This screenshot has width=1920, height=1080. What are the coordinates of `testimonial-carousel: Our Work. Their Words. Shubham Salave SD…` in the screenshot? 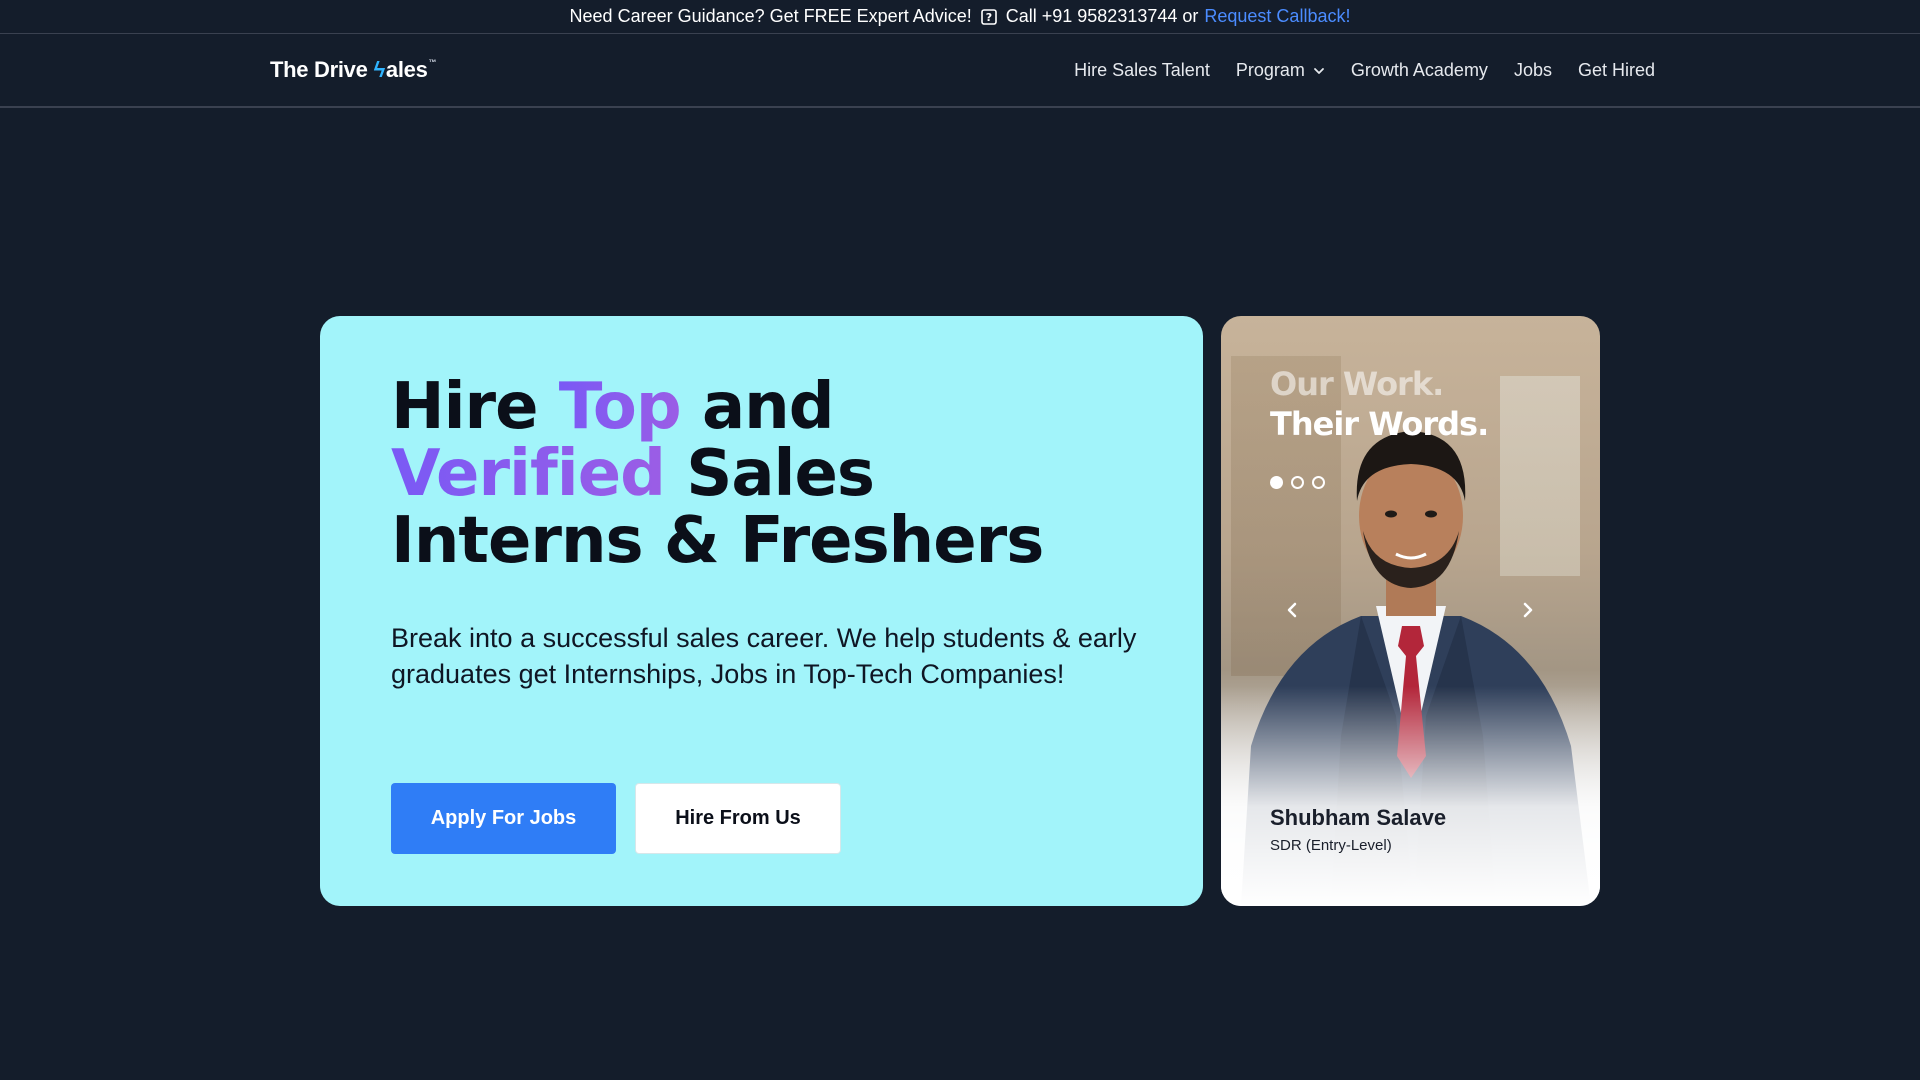 It's located at (1410, 611).